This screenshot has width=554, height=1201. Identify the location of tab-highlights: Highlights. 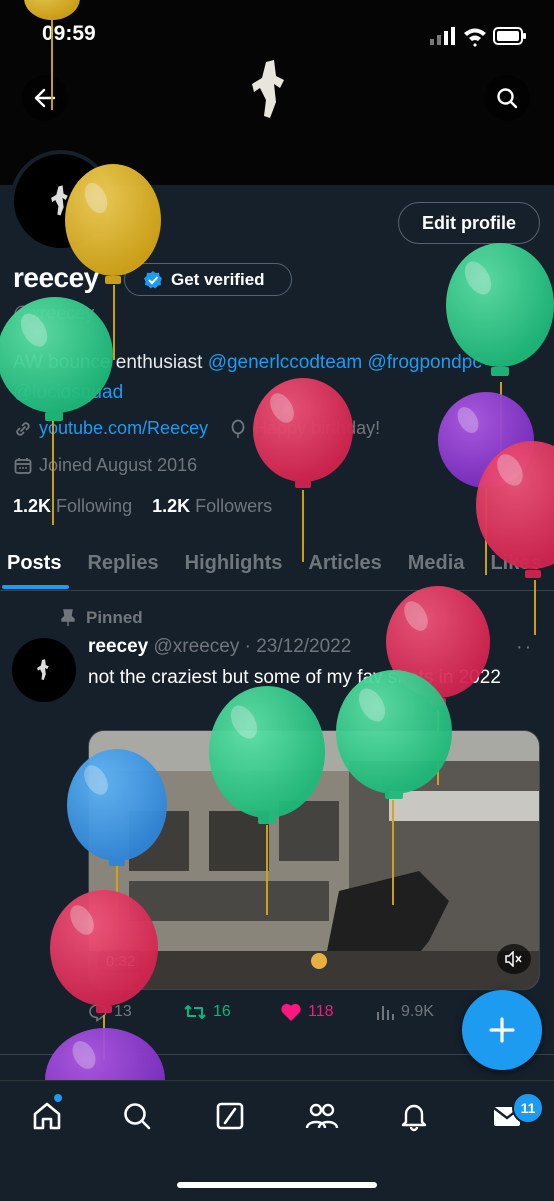
(234, 563).